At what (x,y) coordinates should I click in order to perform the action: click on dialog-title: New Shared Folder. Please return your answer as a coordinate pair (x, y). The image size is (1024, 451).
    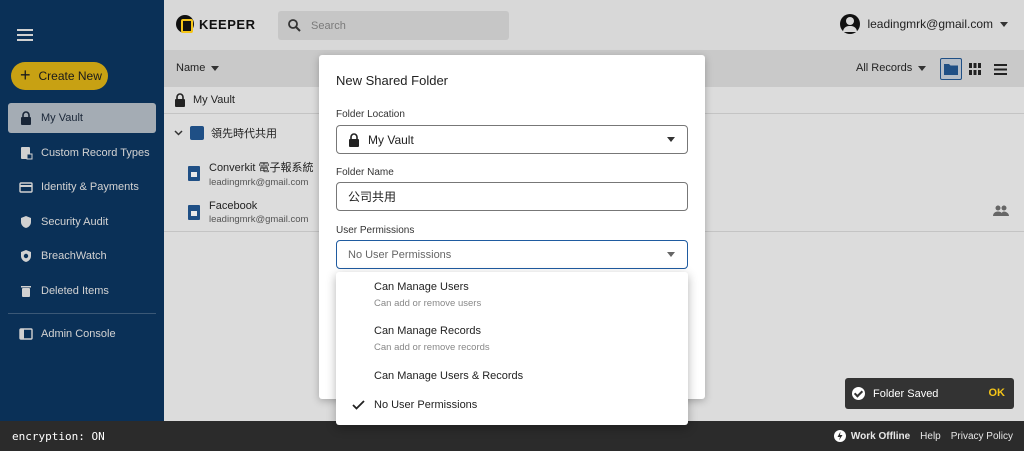
    Looking at the image, I should click on (392, 80).